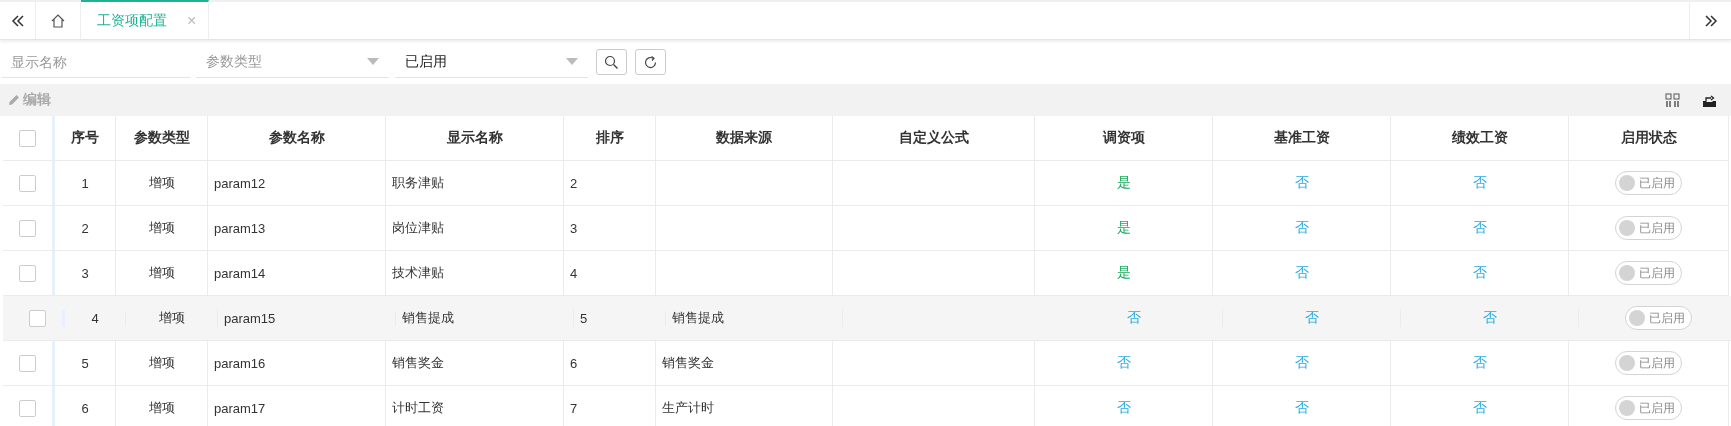  I want to click on column-header: 基准工资, so click(1301, 138).